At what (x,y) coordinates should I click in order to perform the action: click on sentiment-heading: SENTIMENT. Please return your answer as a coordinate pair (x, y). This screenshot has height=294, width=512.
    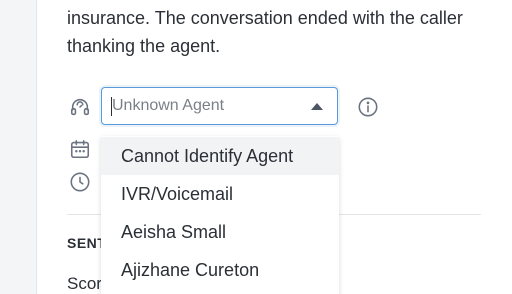
    Looking at the image, I should click on (84, 243).